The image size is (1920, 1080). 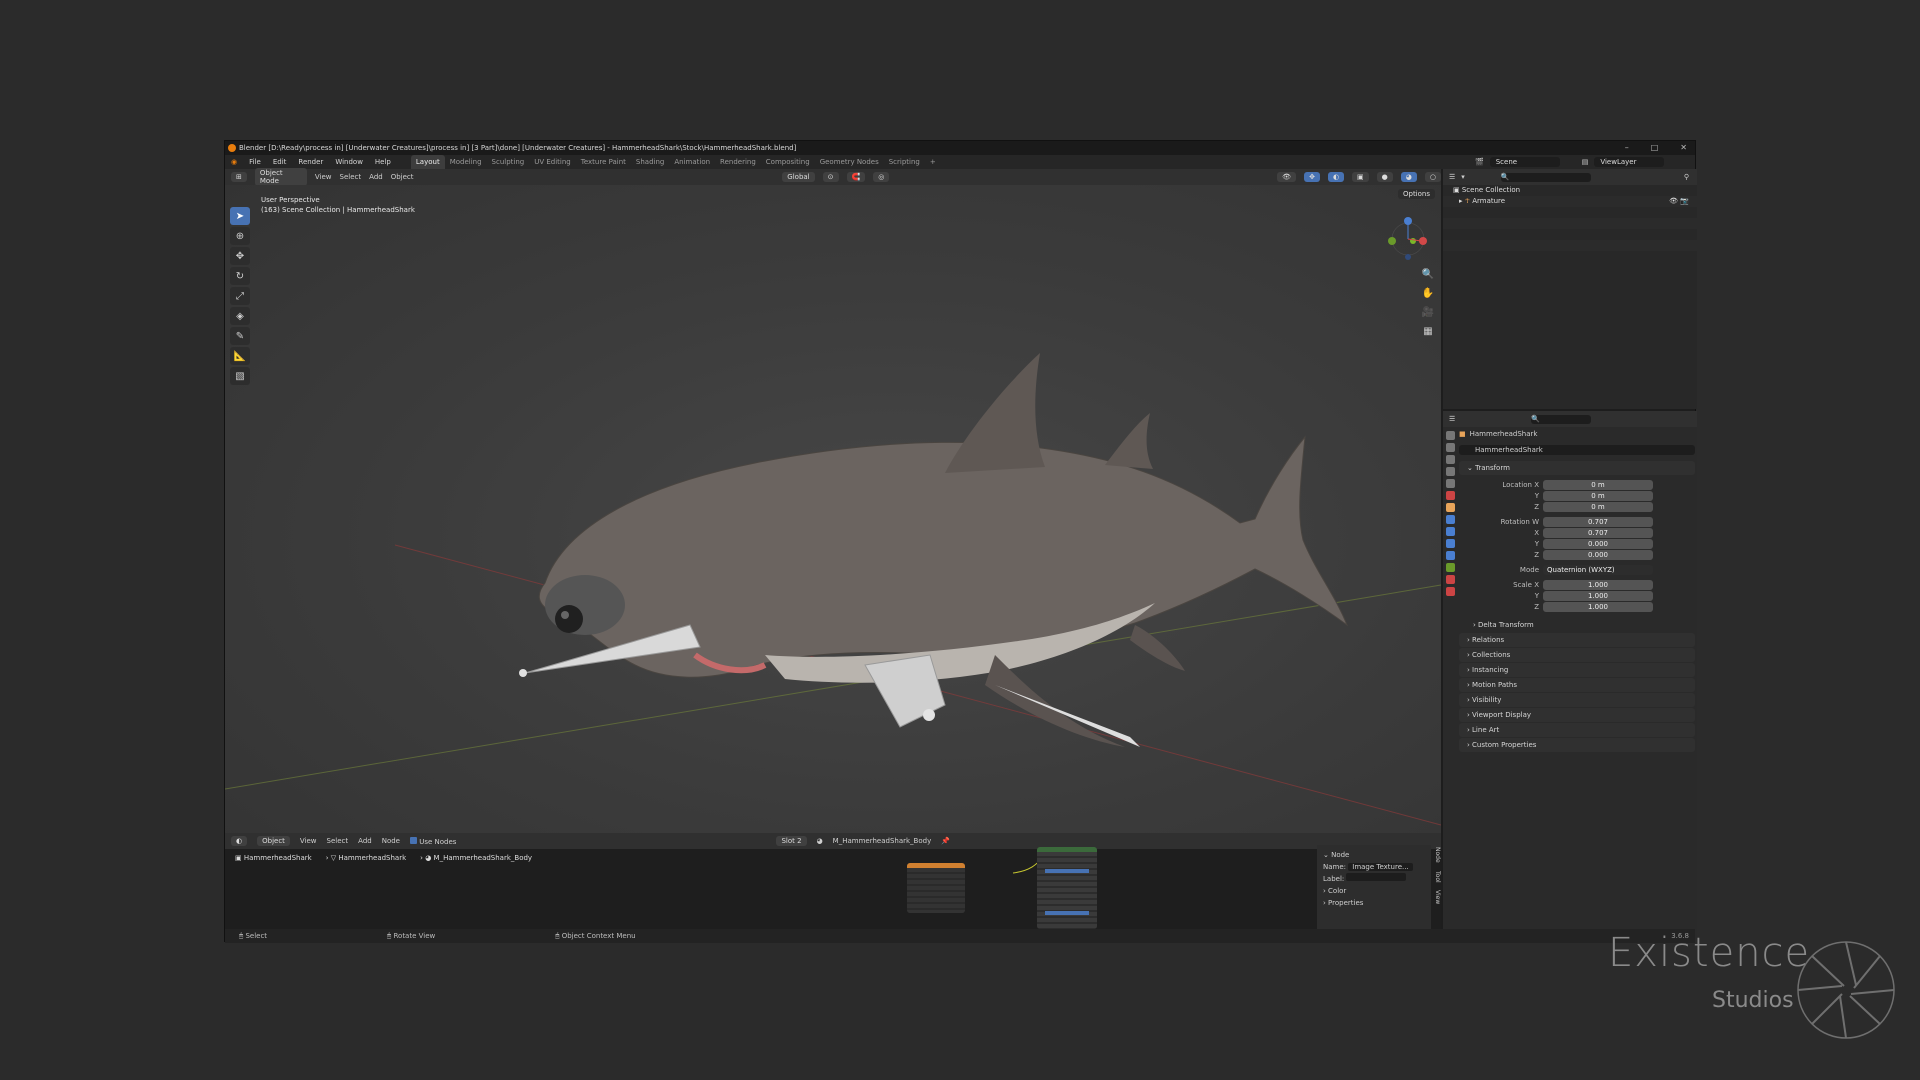 What do you see at coordinates (239, 841) in the screenshot?
I see `node-editor-type-icon: ◐` at bounding box center [239, 841].